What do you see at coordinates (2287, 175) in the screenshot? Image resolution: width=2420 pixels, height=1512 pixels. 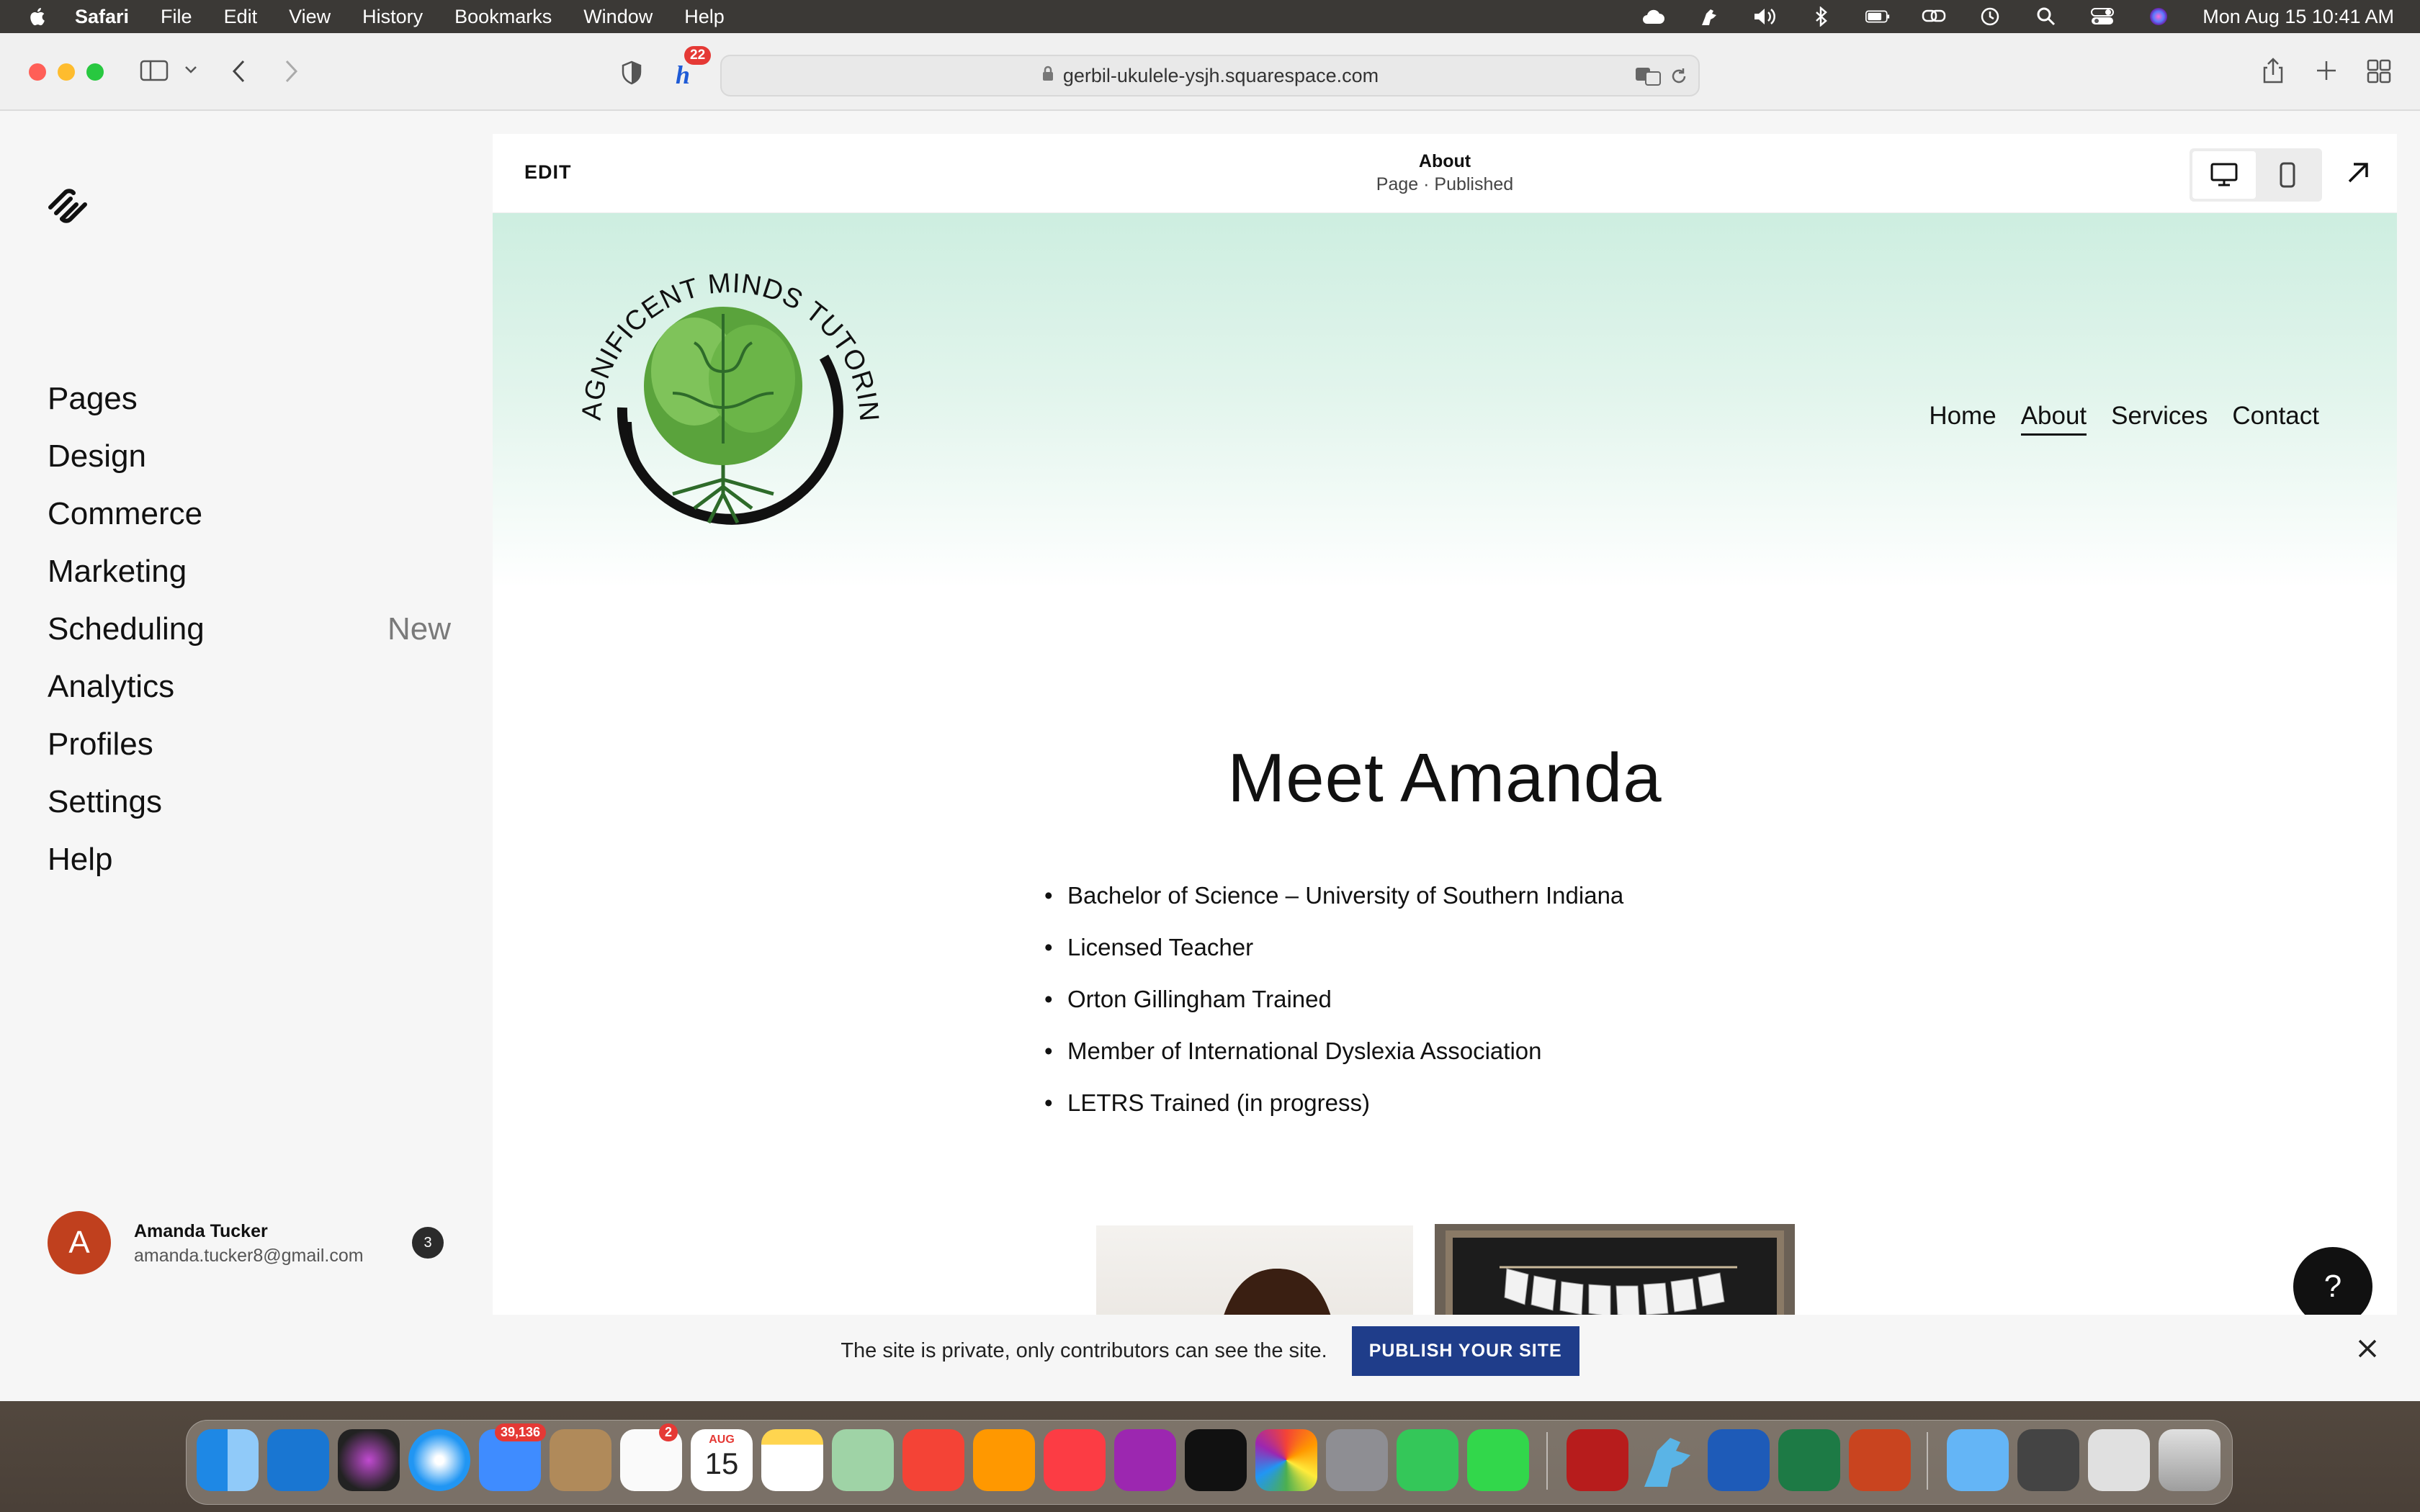 I see `mobile-view-button` at bounding box center [2287, 175].